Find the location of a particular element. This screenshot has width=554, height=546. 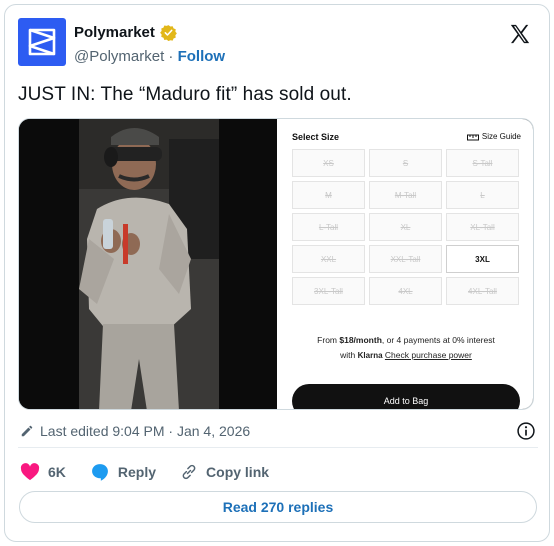

like-count: 6K is located at coordinates (57, 472).